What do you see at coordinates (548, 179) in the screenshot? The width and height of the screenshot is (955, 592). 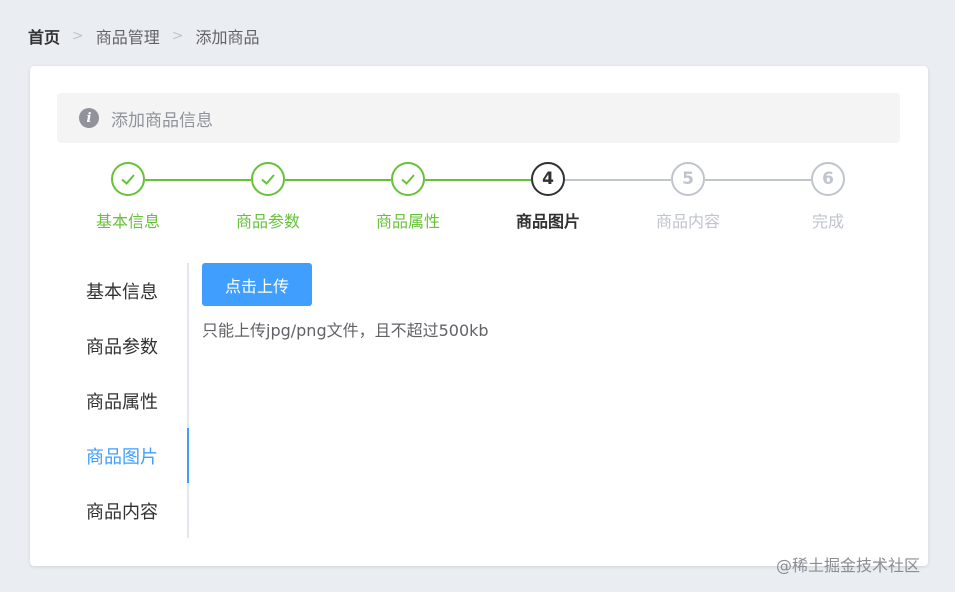 I see `step-number: 4` at bounding box center [548, 179].